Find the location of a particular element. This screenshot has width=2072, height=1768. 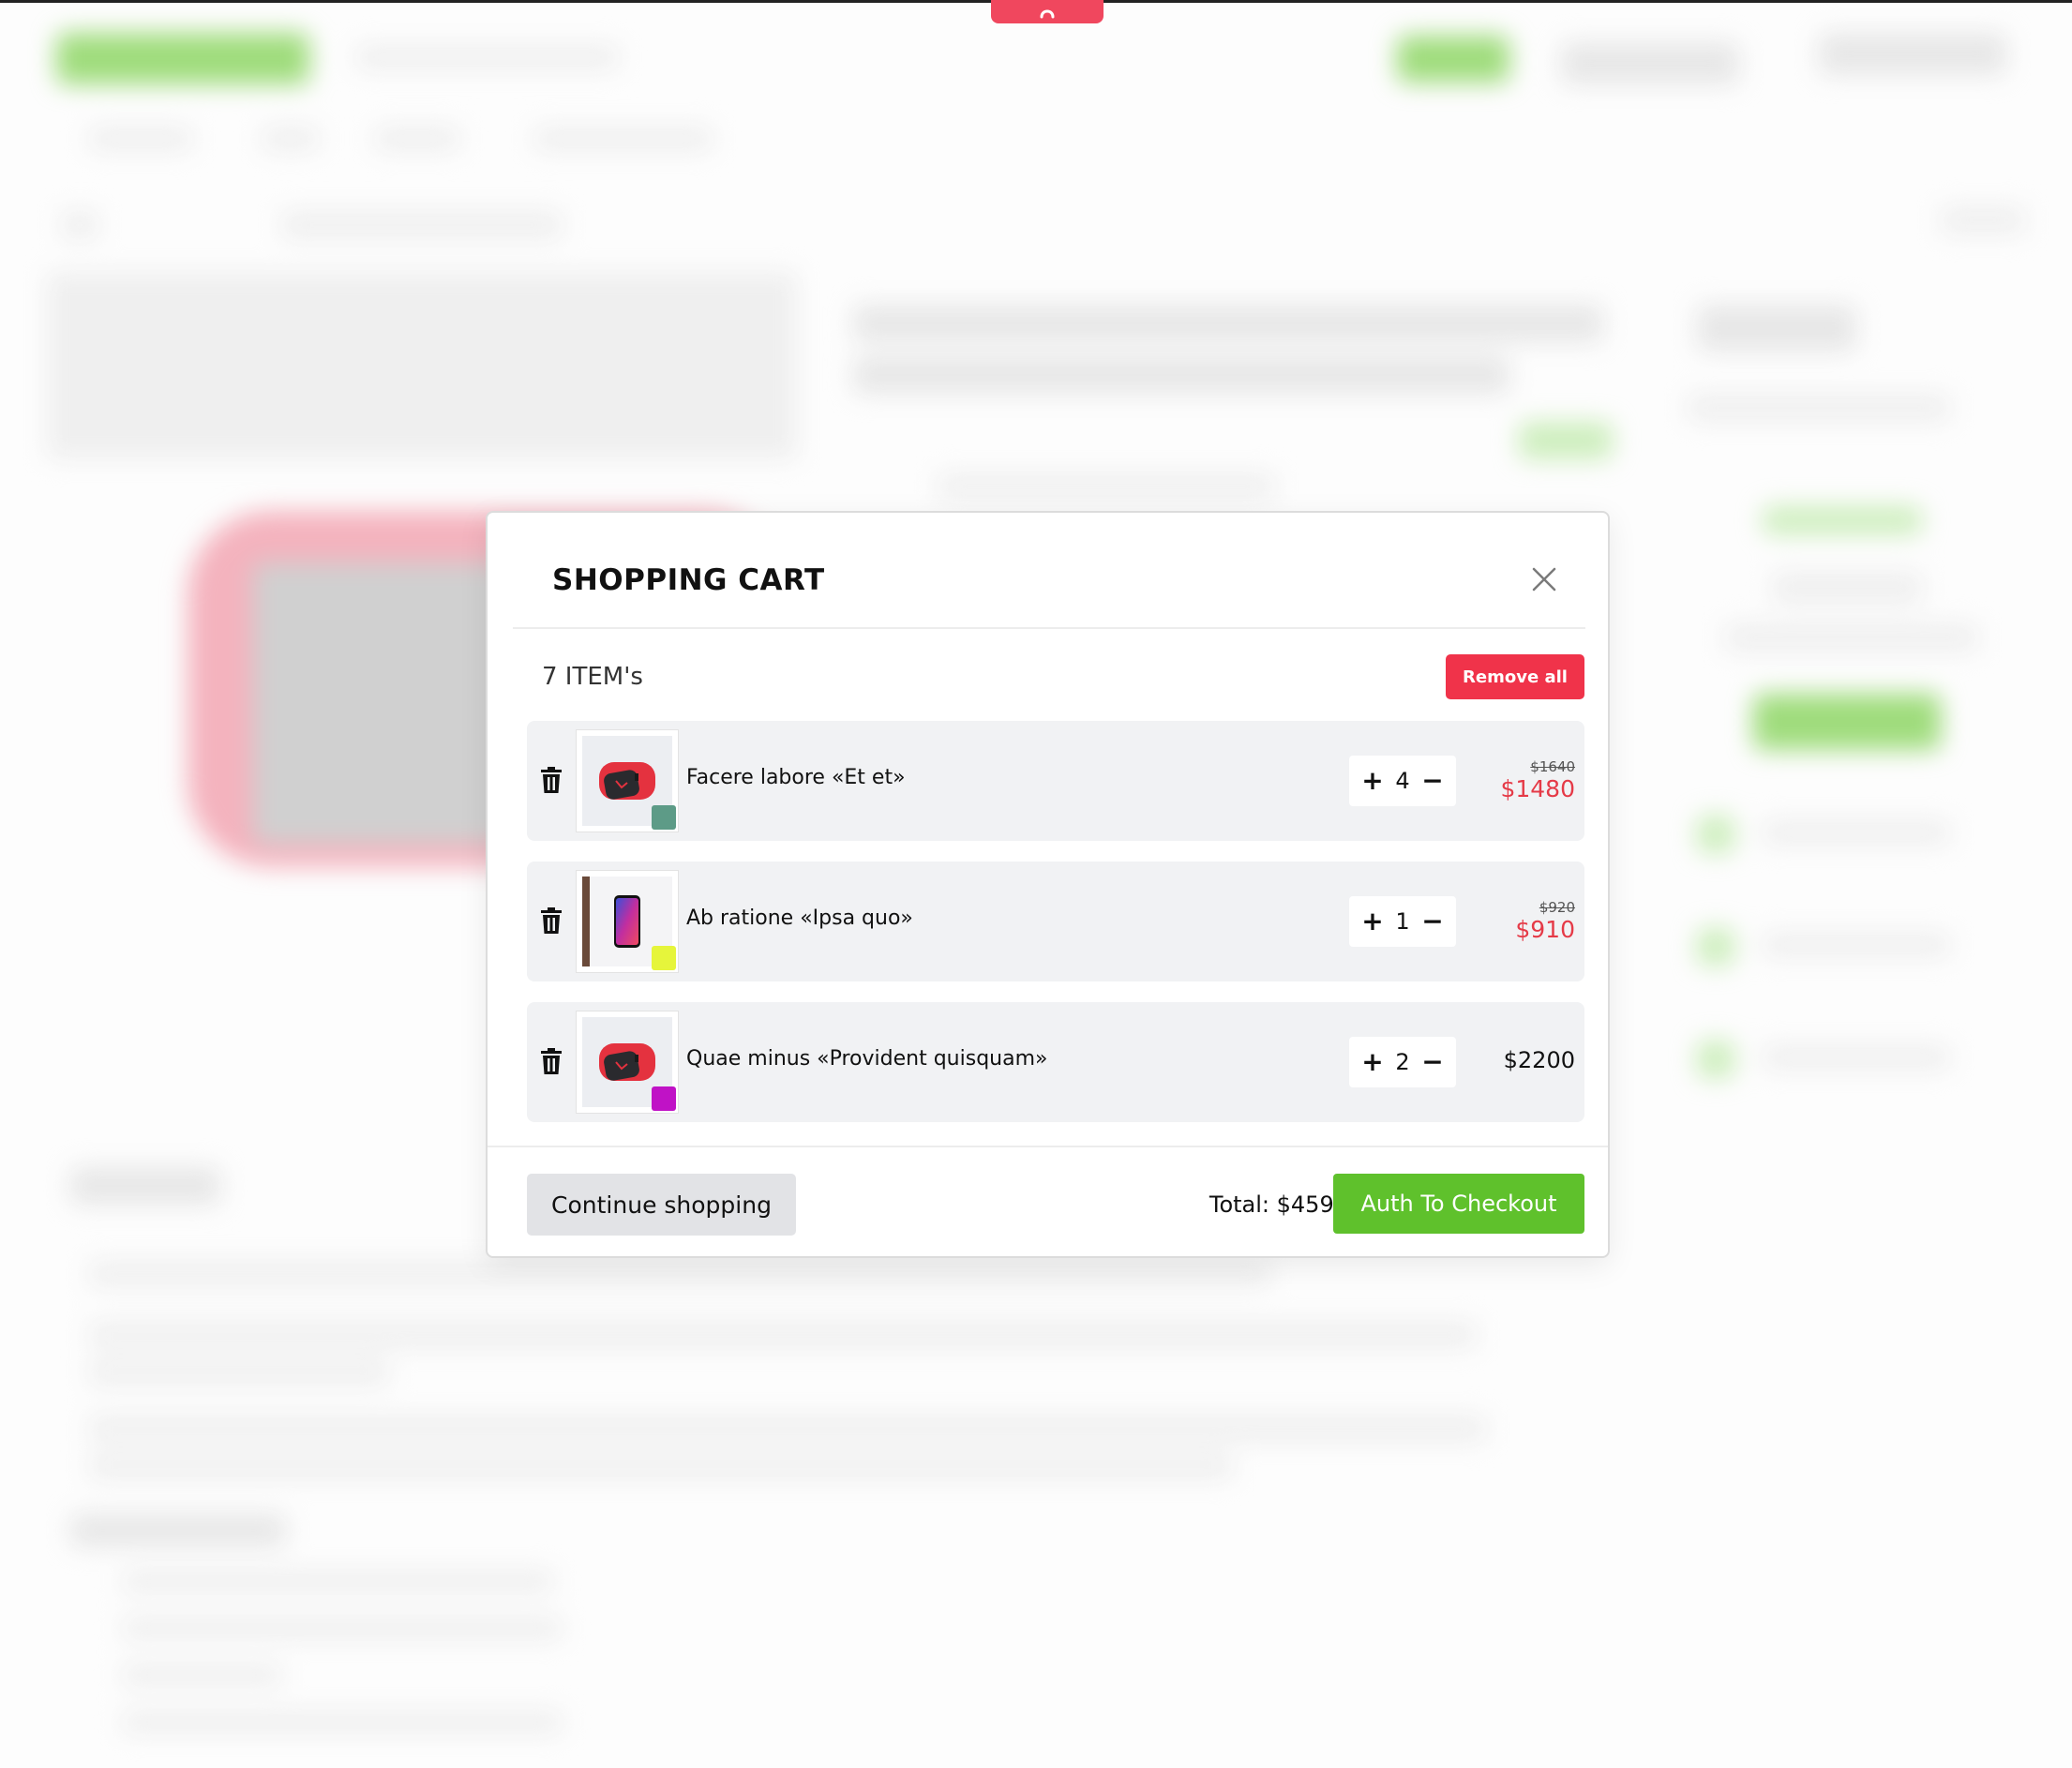

checkout-button: Auth To Checkout is located at coordinates (1458, 1204).